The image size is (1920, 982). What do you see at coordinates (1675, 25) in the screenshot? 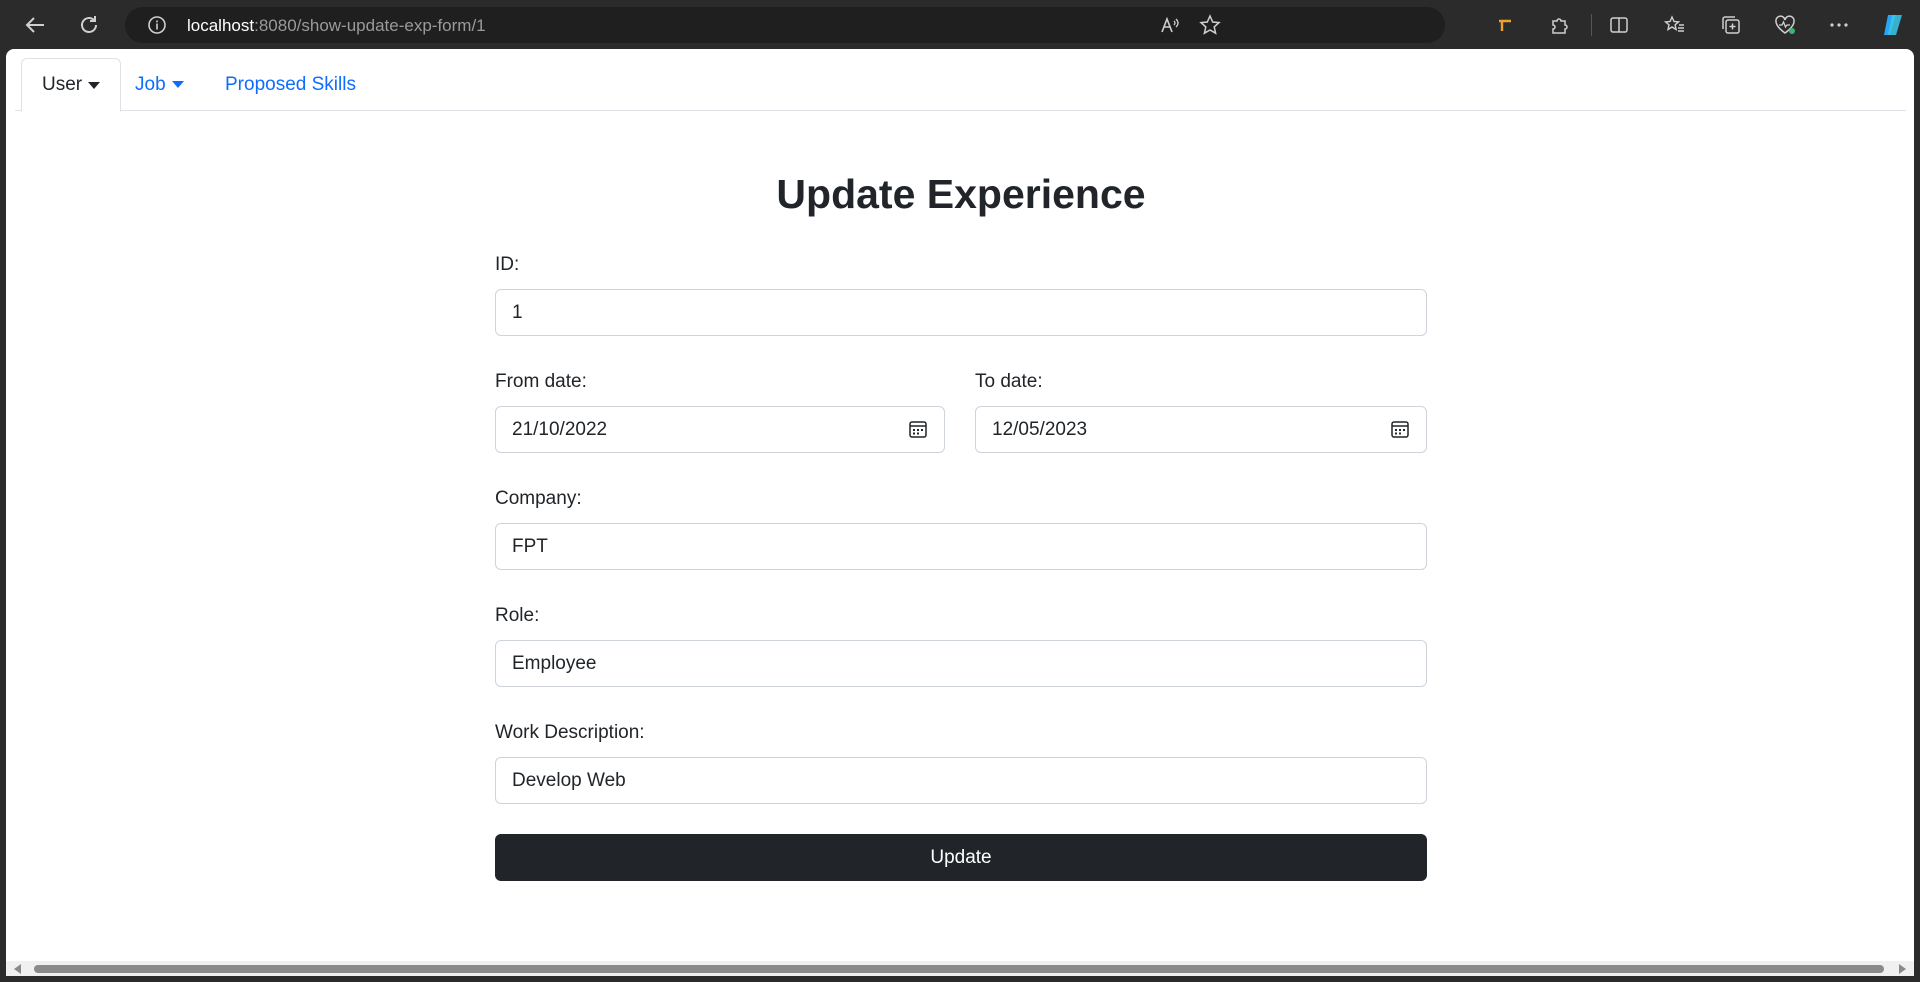
I see `favorites-list-icon` at bounding box center [1675, 25].